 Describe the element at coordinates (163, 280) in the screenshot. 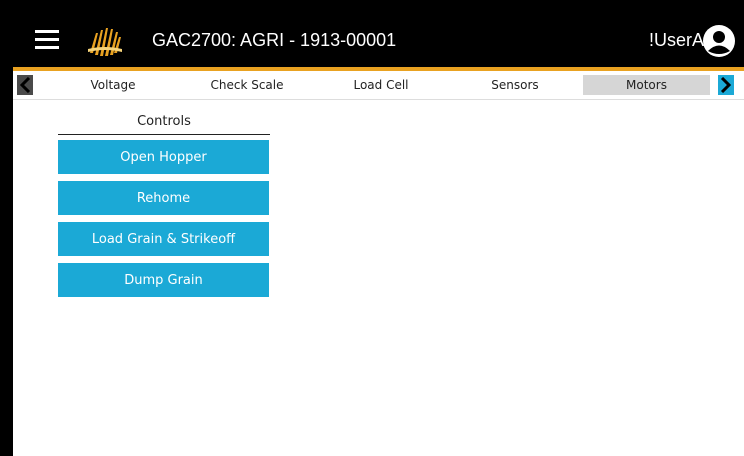

I see `dump-grain-button: Dump Grain` at that location.